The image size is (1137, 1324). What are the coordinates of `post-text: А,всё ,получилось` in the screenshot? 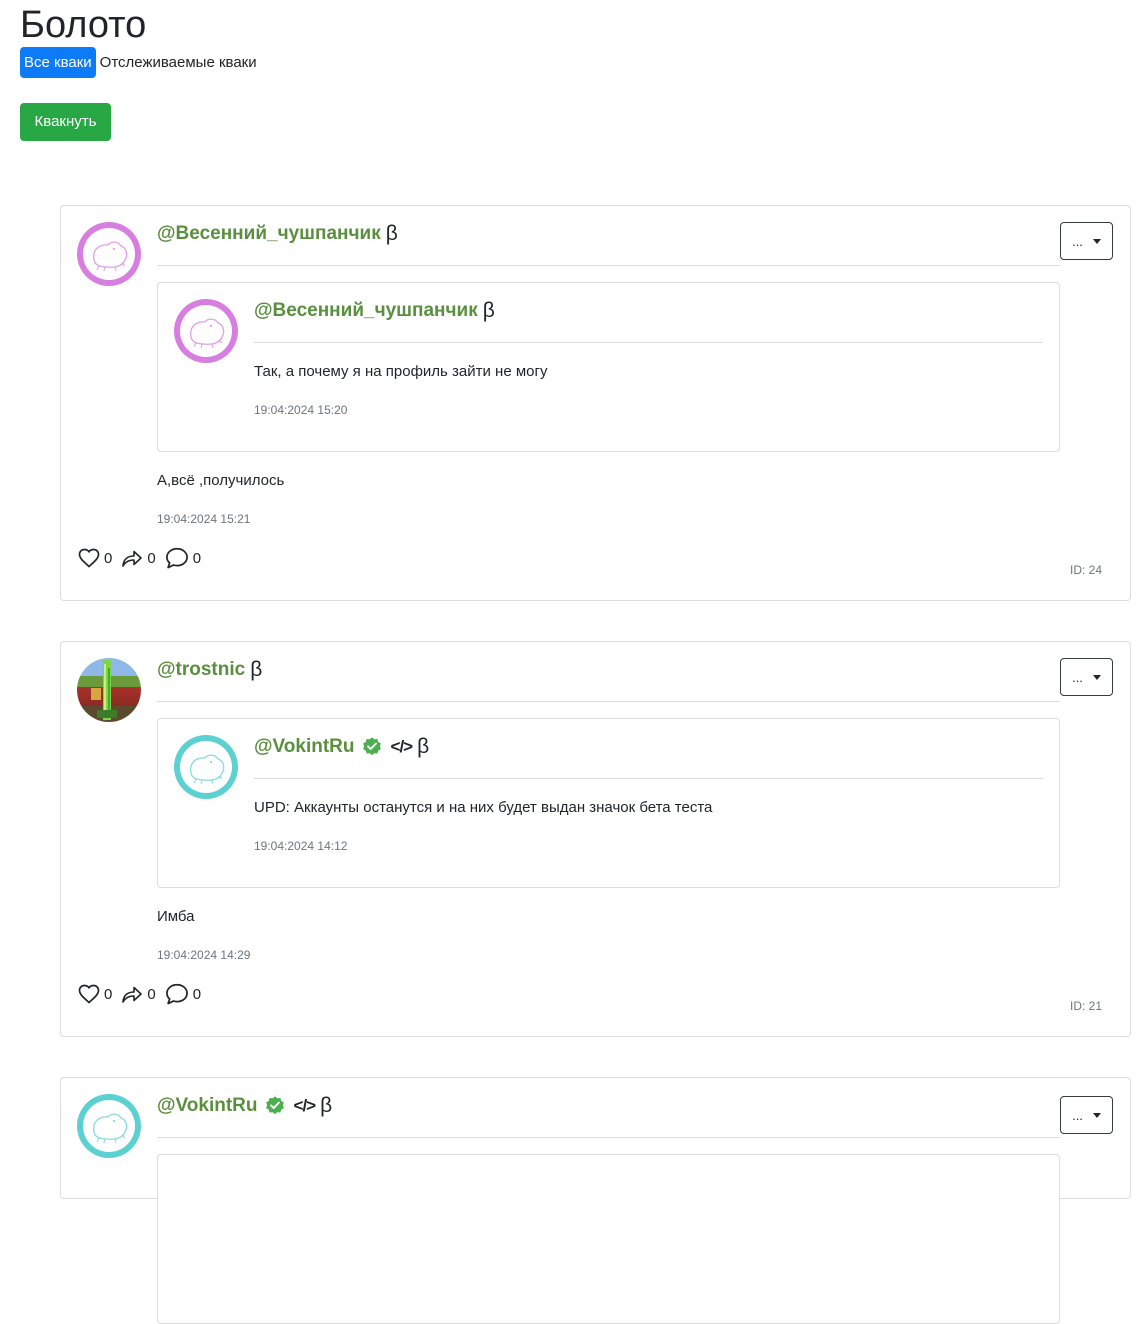 It's located at (221, 480).